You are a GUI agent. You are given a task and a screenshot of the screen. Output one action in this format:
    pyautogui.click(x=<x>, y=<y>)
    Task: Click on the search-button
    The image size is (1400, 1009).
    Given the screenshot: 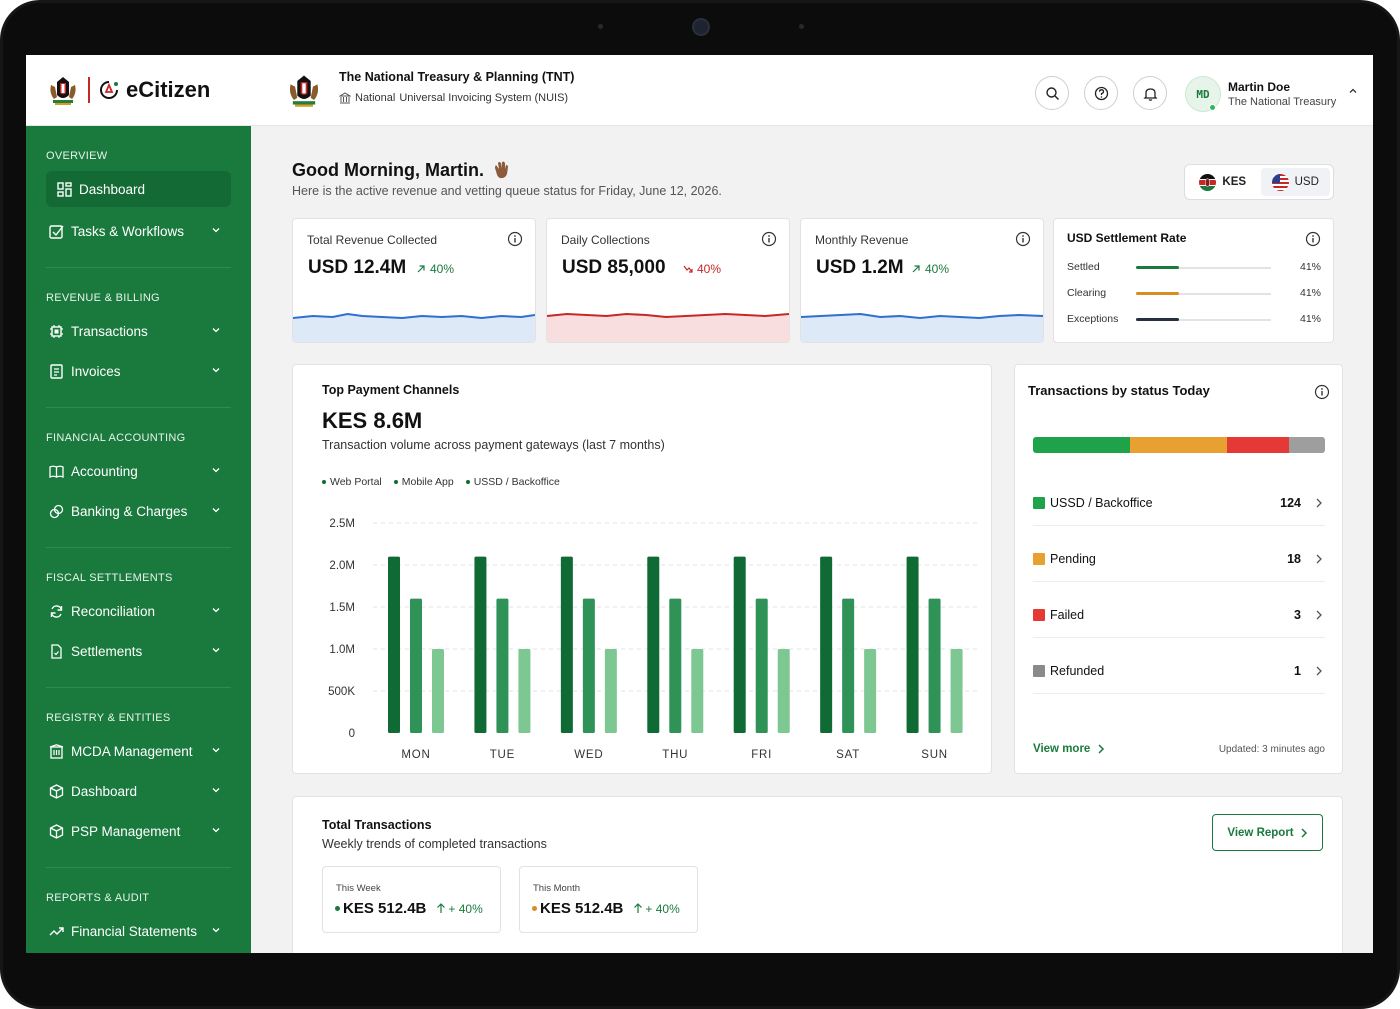 What is the action you would take?
    pyautogui.click(x=1052, y=93)
    